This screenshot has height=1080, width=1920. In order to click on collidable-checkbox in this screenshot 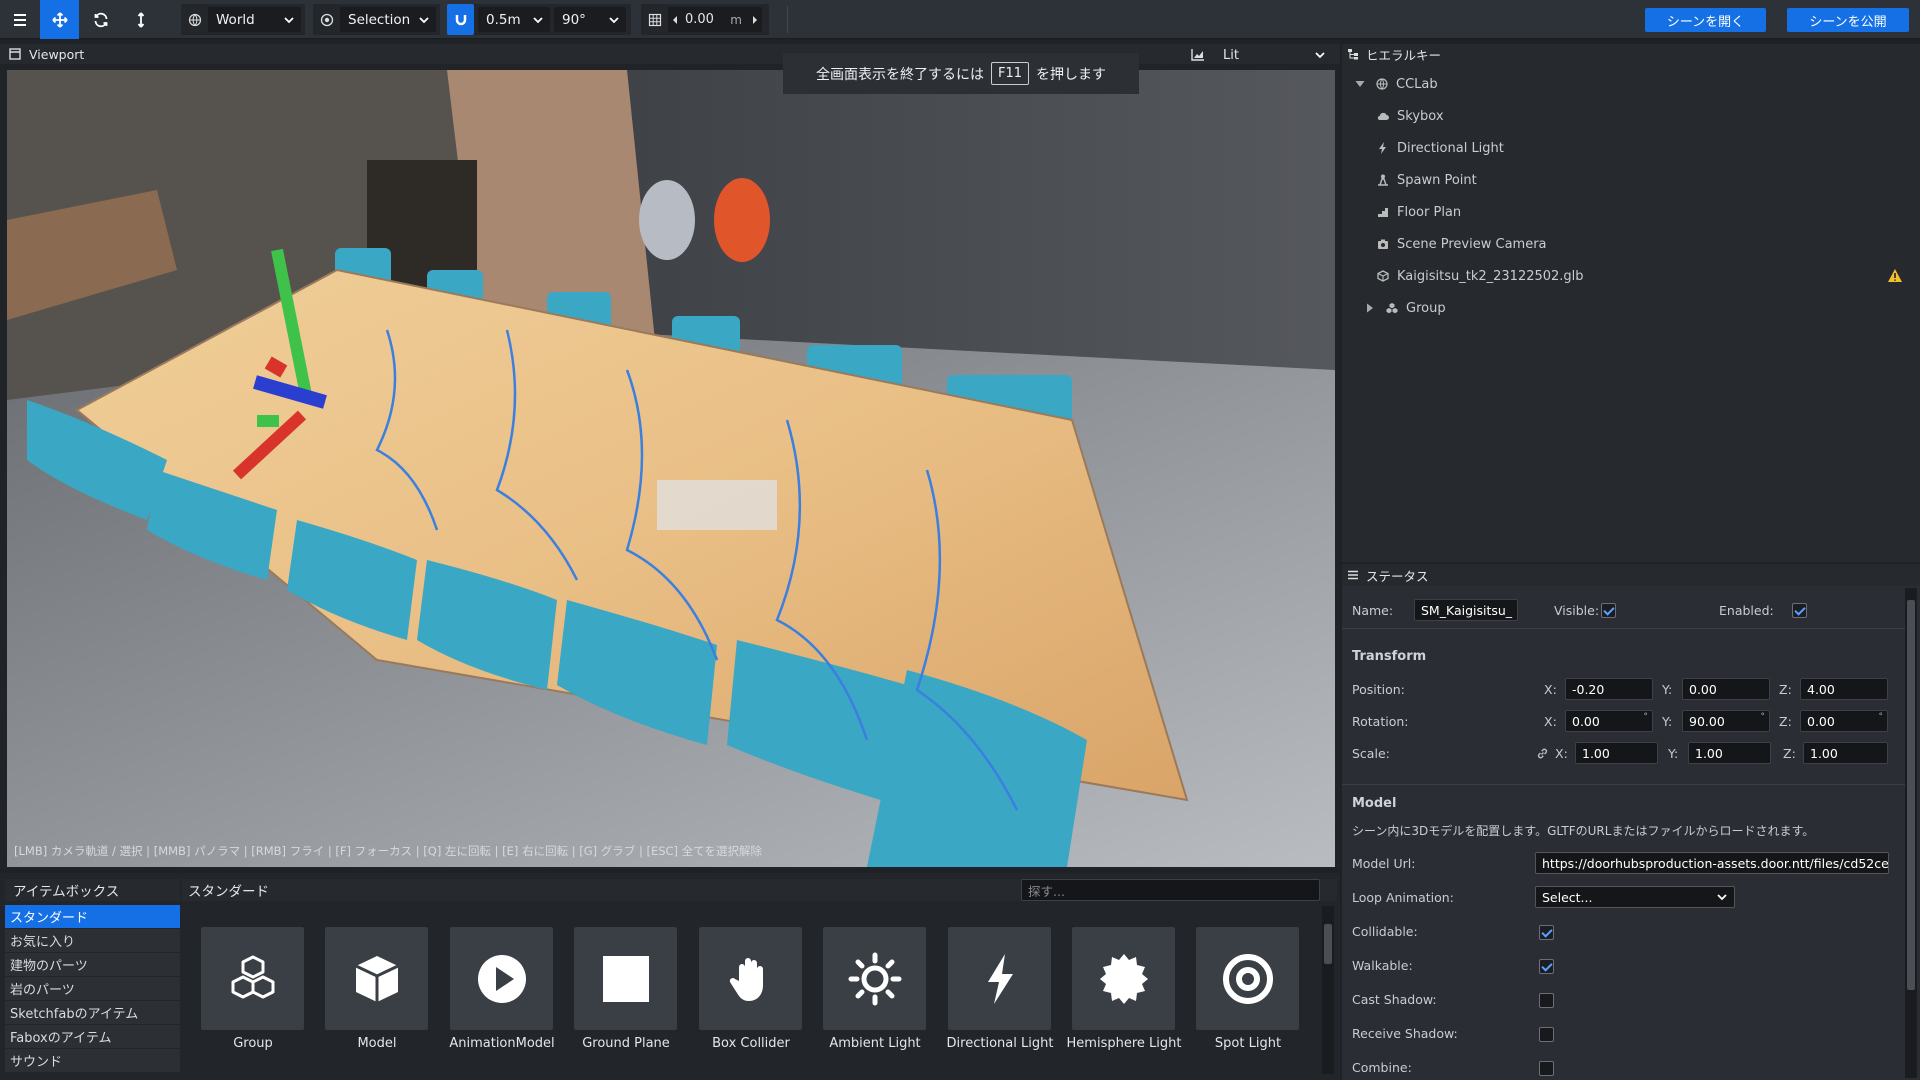, I will do `click(1546, 932)`.